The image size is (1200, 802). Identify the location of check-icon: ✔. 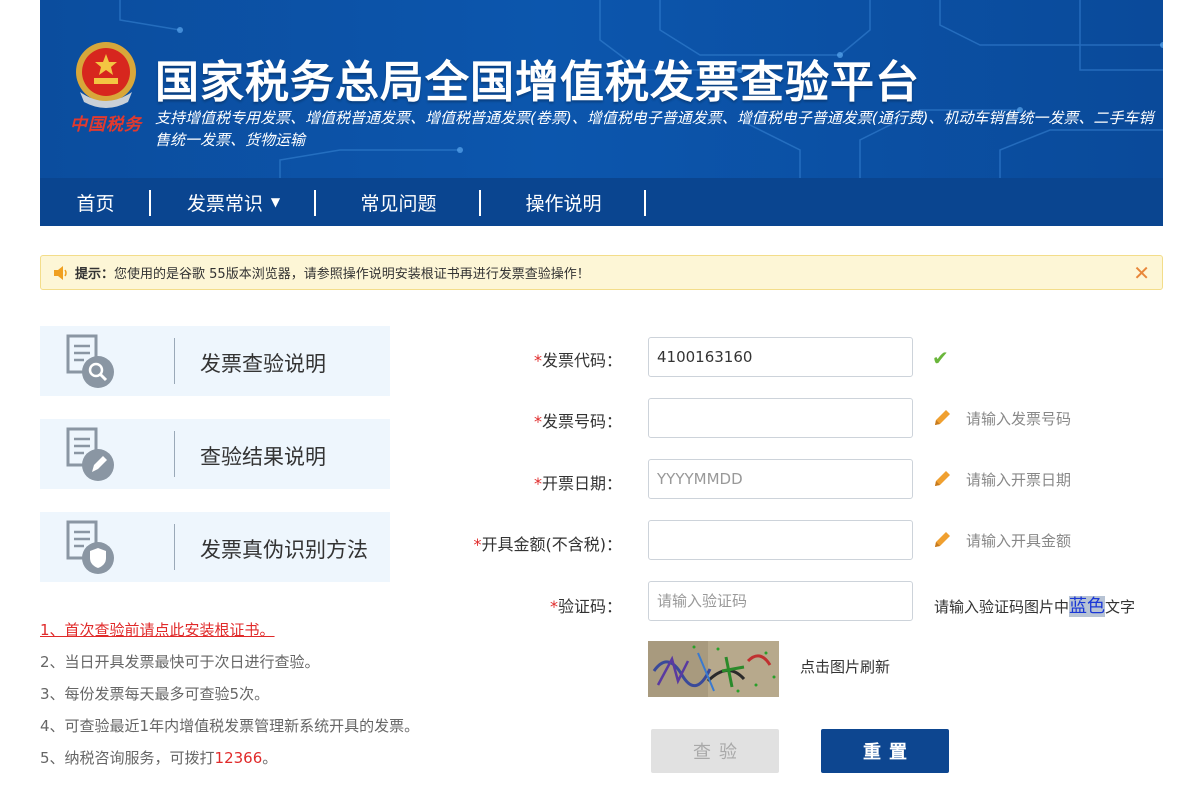
(940, 358).